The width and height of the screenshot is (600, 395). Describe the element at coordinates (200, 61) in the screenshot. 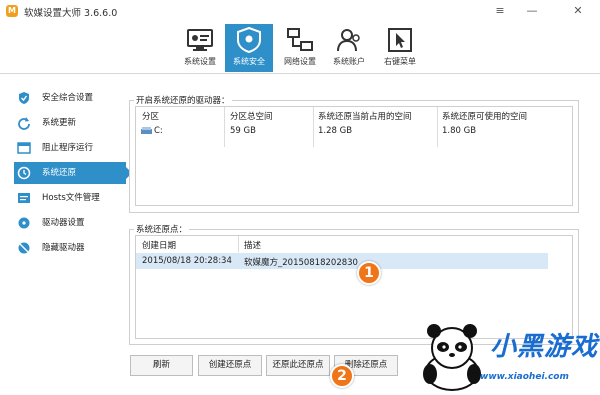

I see `tab-label: 系统设置` at that location.